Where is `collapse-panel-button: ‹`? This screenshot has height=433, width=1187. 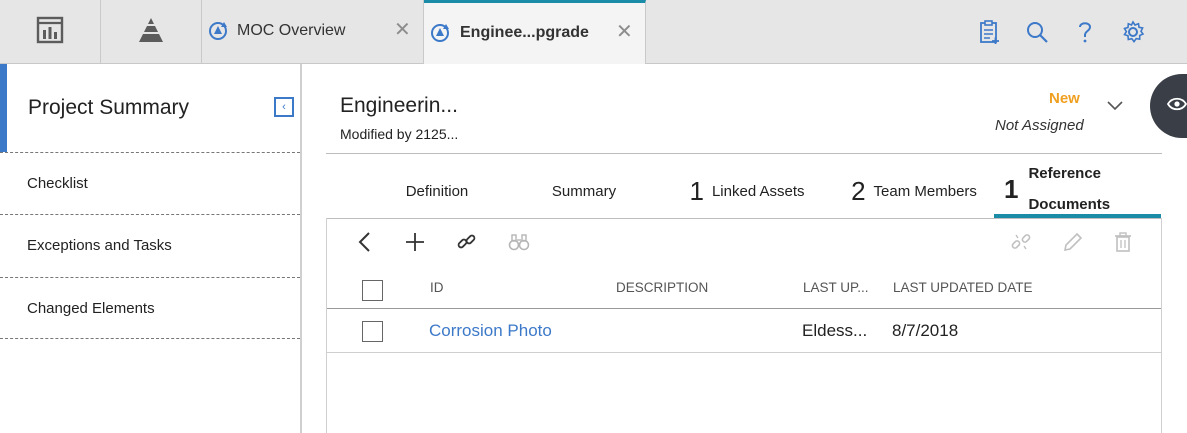
collapse-panel-button: ‹ is located at coordinates (284, 107).